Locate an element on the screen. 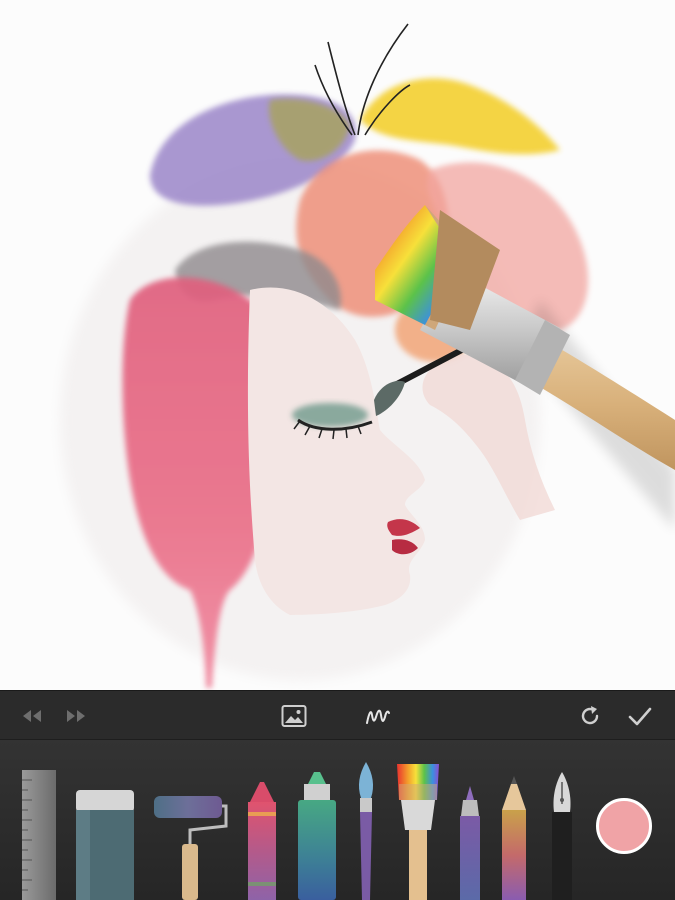 This screenshot has width=675, height=900. image-icon is located at coordinates (294, 716).